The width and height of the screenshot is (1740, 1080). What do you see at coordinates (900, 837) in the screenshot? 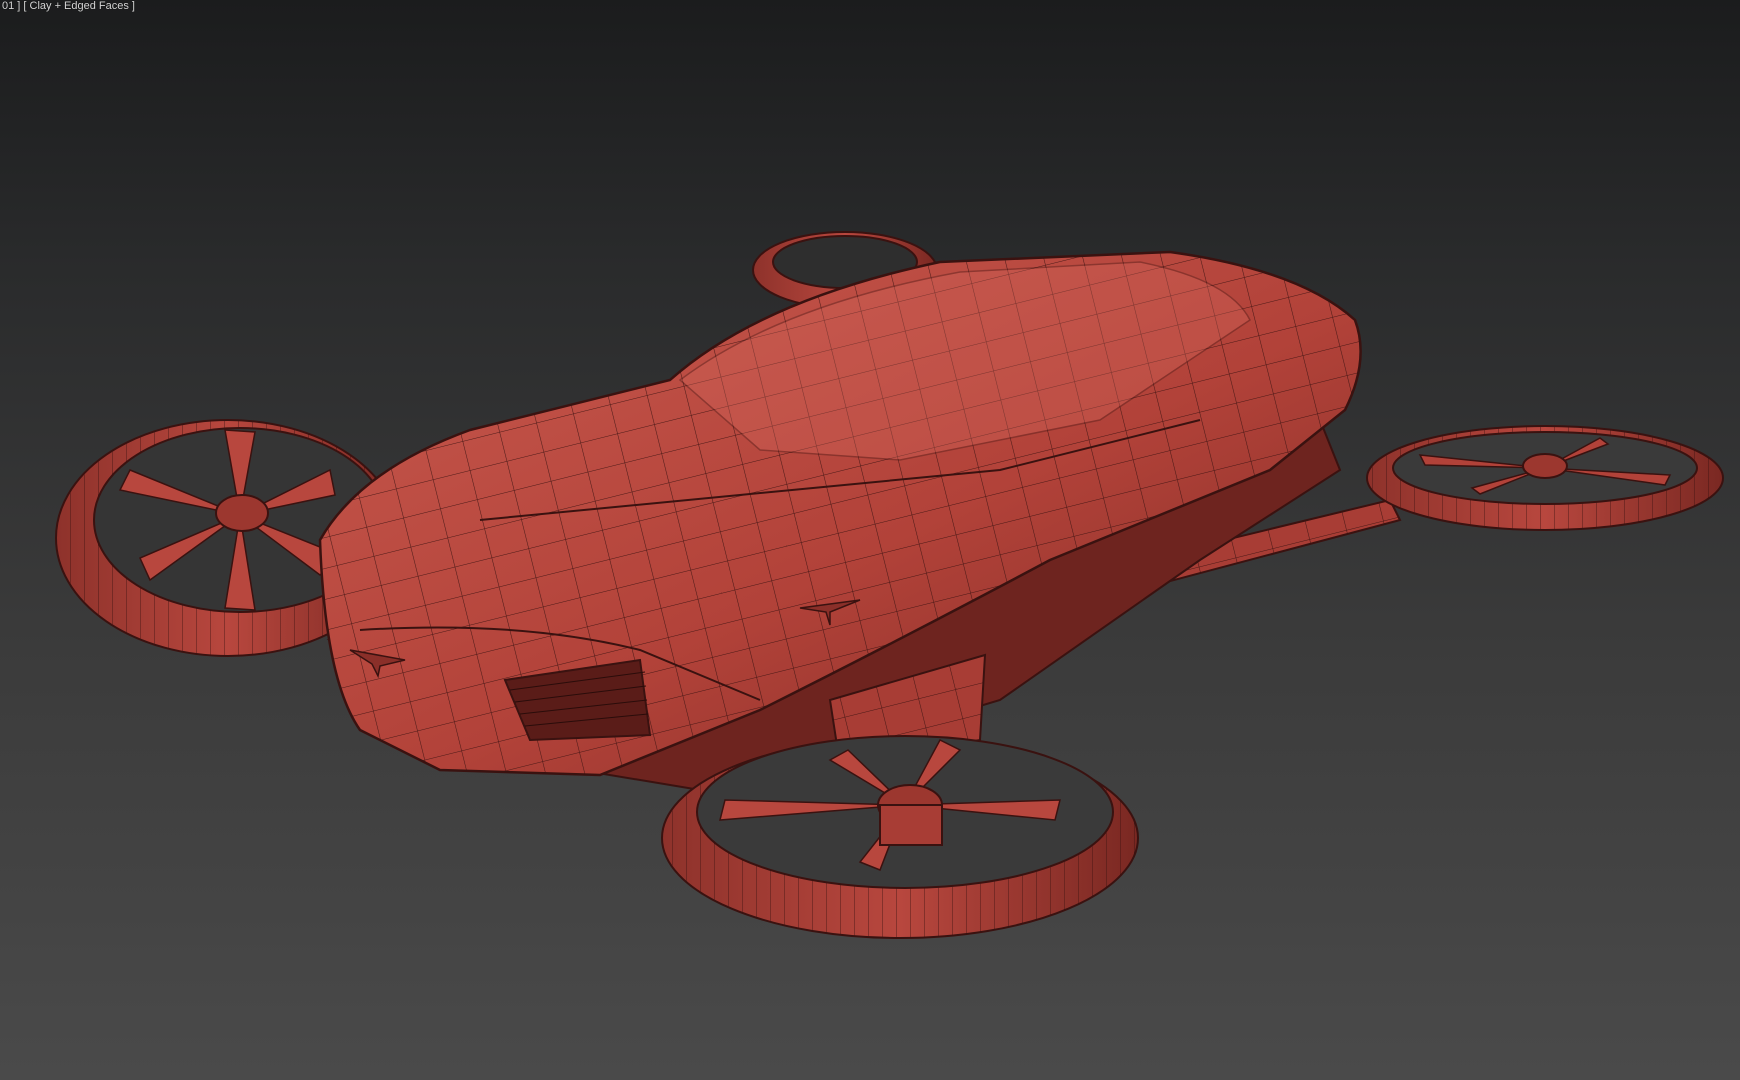
I see `rotor-front` at bounding box center [900, 837].